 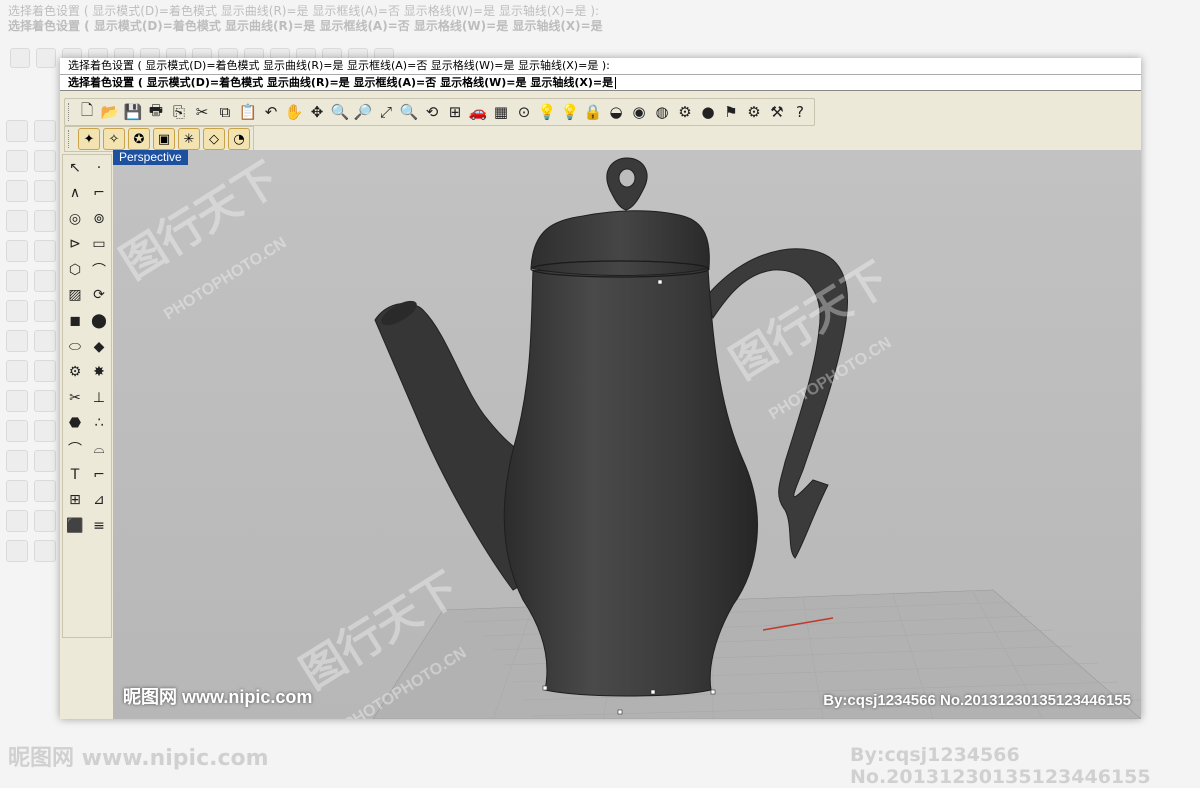 What do you see at coordinates (616, 83) in the screenshot?
I see `text-caret` at bounding box center [616, 83].